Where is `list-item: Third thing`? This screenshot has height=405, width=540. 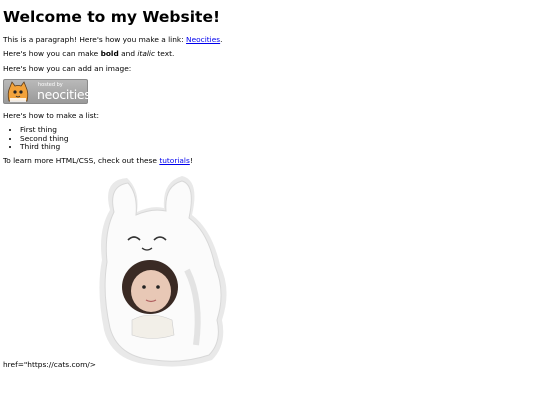
list-item: Third thing is located at coordinates (44, 147).